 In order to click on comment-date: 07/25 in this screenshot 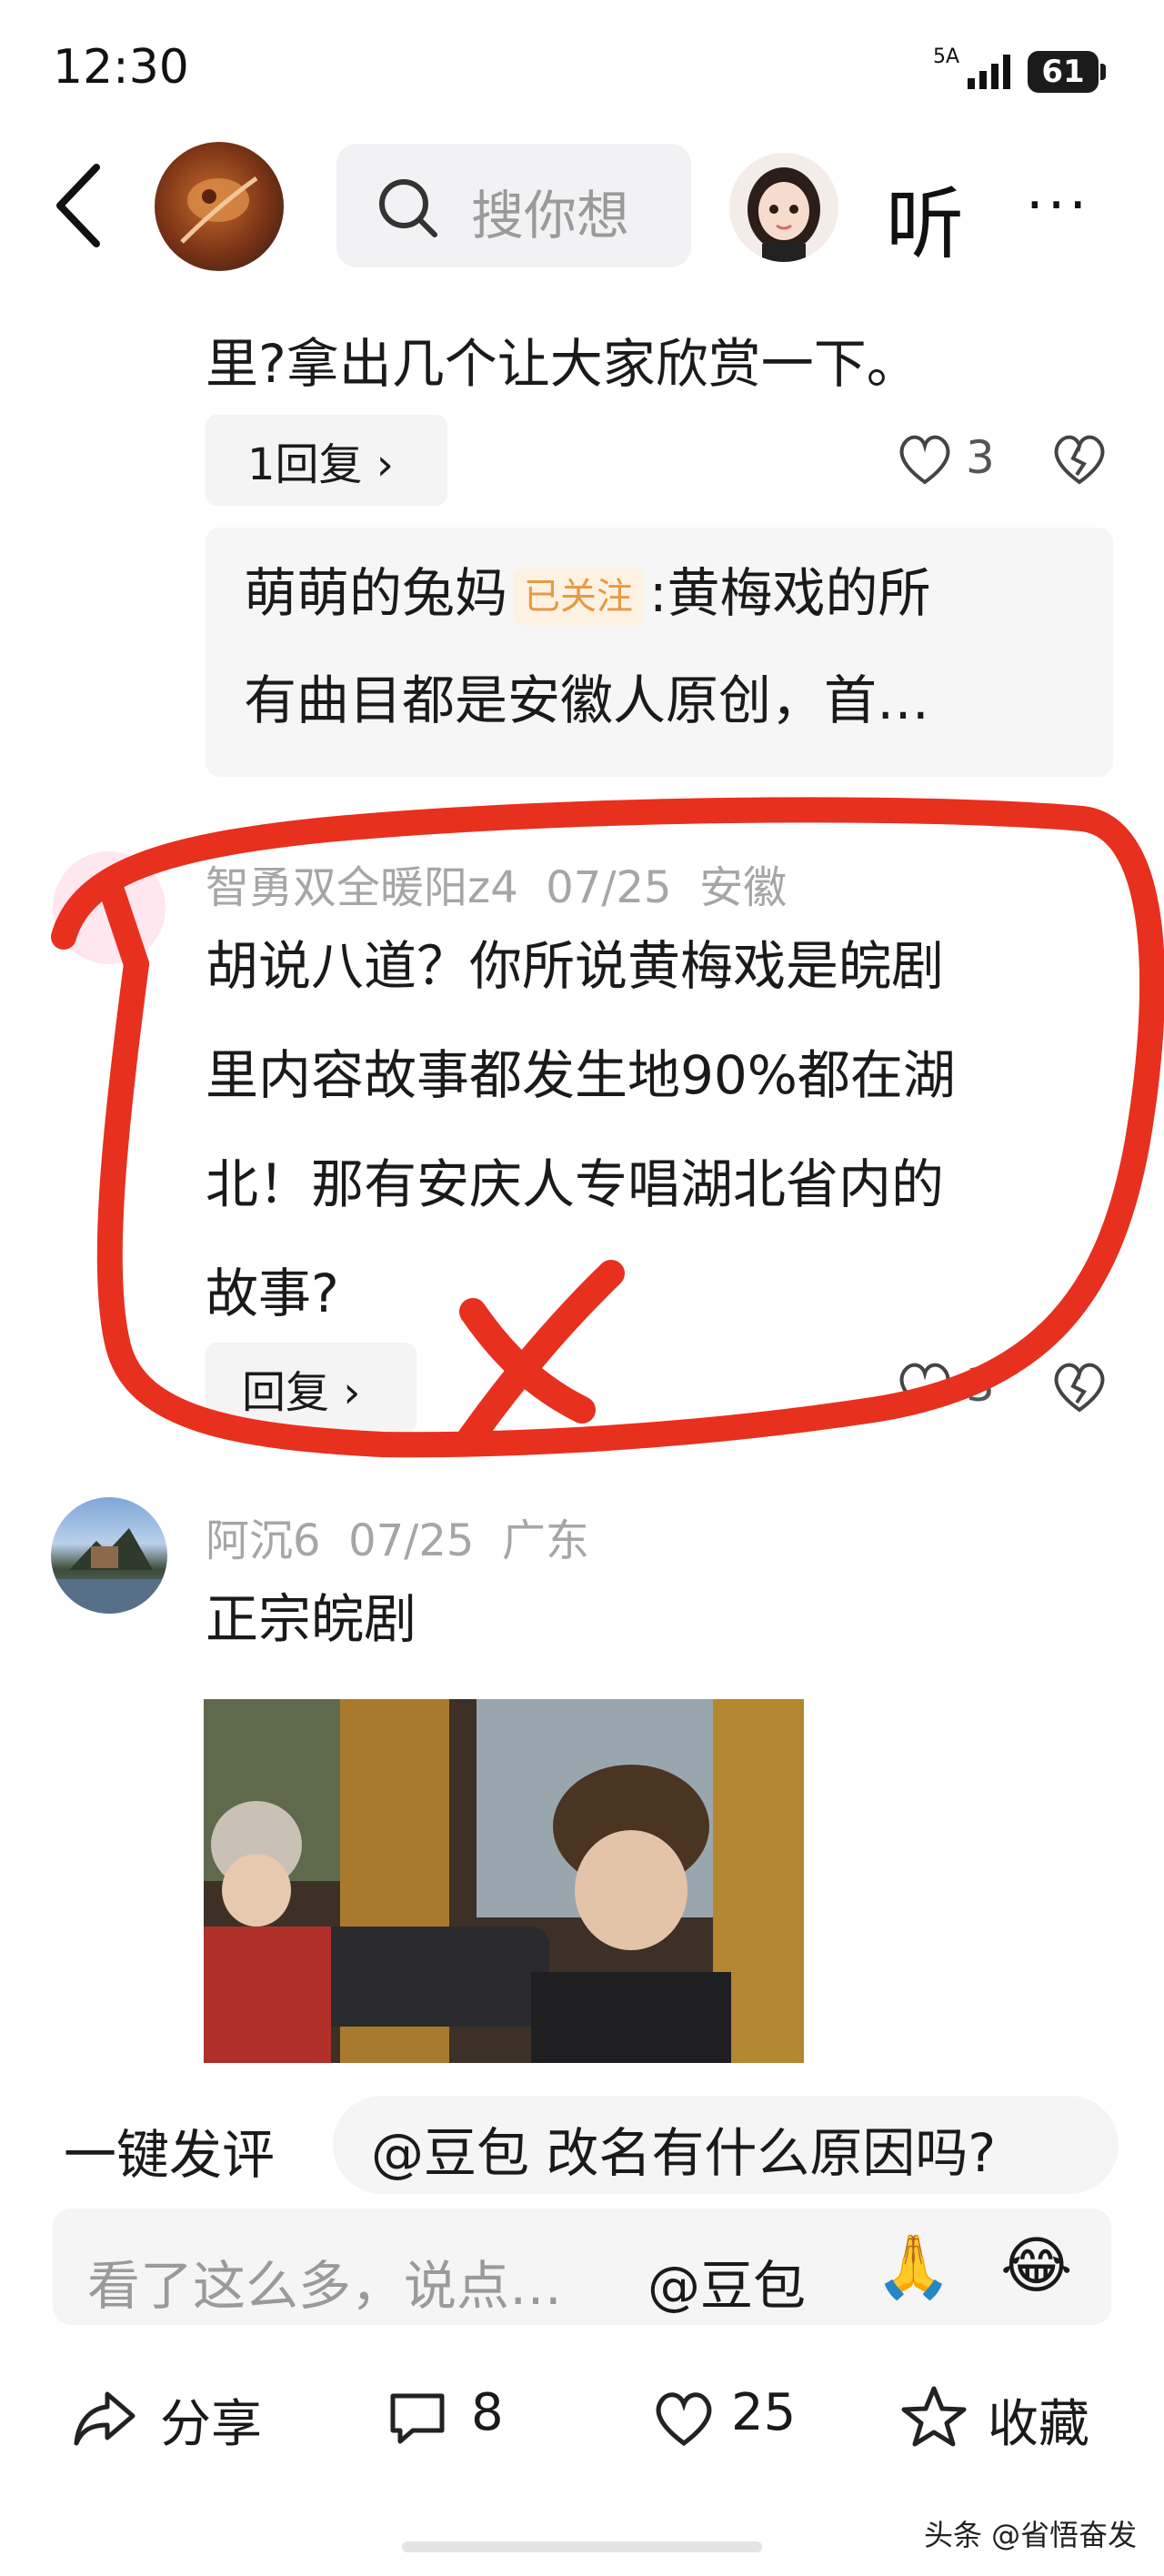, I will do `click(412, 1540)`.